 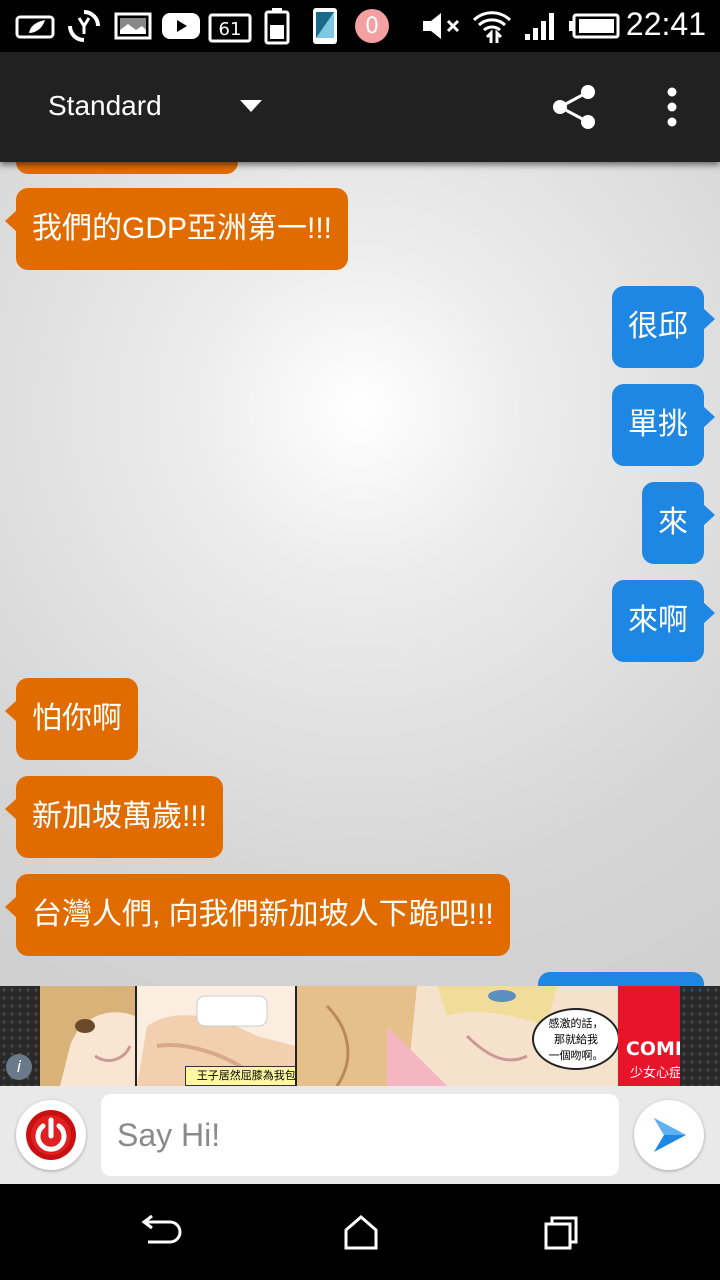 I want to click on phone-icon, so click(x=325, y=26).